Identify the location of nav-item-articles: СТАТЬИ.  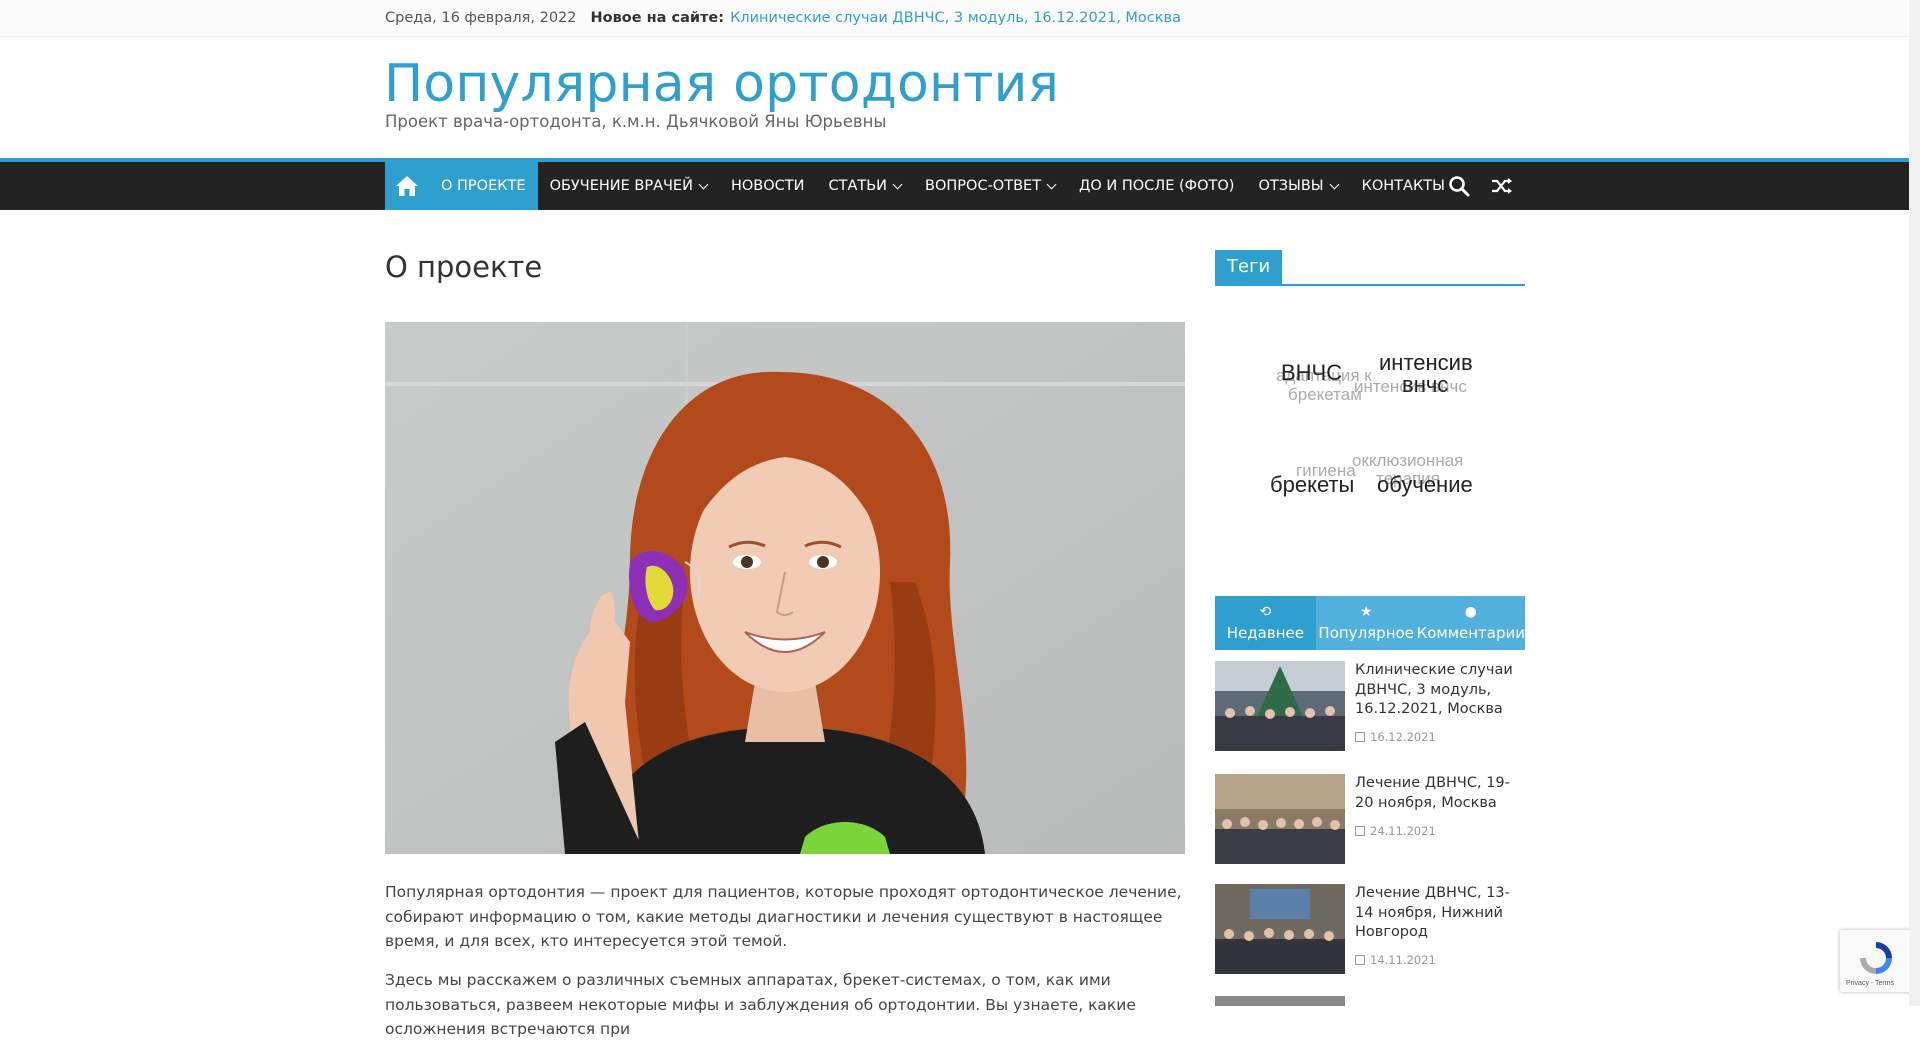
(864, 186).